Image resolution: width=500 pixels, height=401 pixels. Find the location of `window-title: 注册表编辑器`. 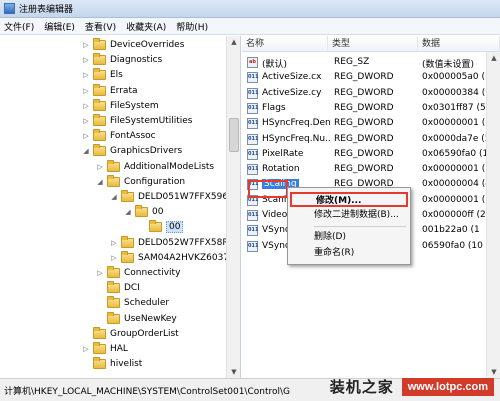

window-title: 注册表编辑器 is located at coordinates (46, 10).